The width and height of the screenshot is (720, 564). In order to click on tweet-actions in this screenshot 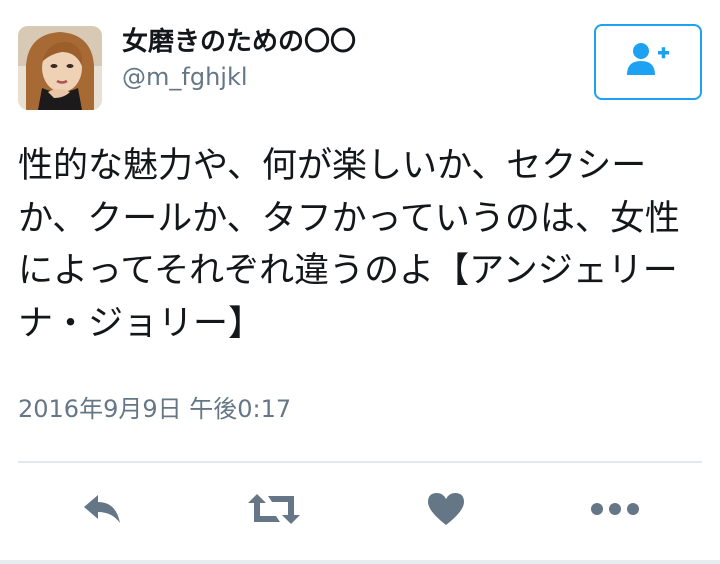, I will do `click(360, 511)`.